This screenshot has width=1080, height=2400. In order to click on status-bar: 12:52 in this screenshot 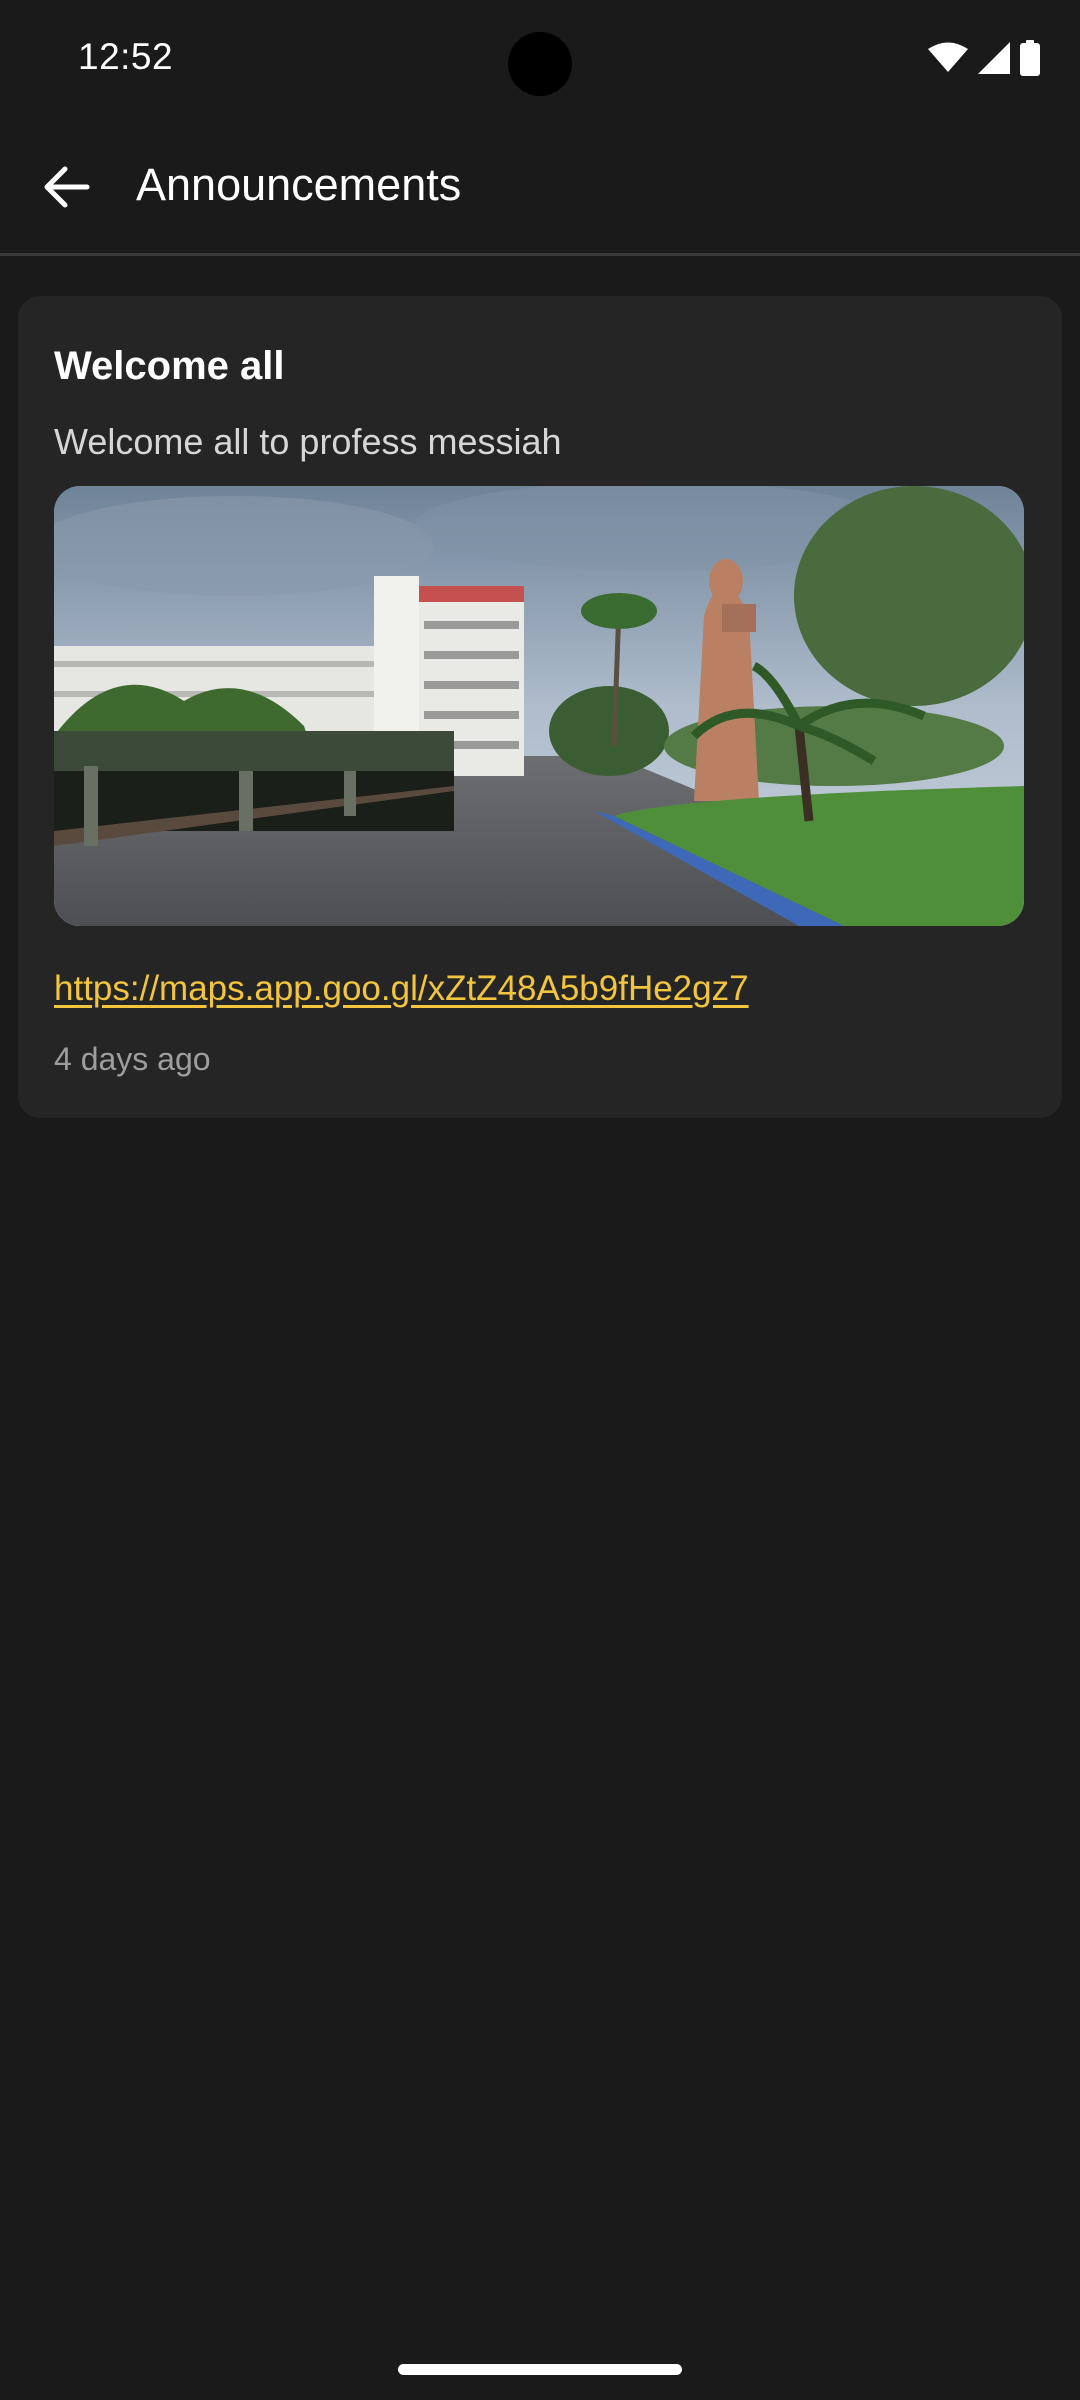, I will do `click(540, 58)`.